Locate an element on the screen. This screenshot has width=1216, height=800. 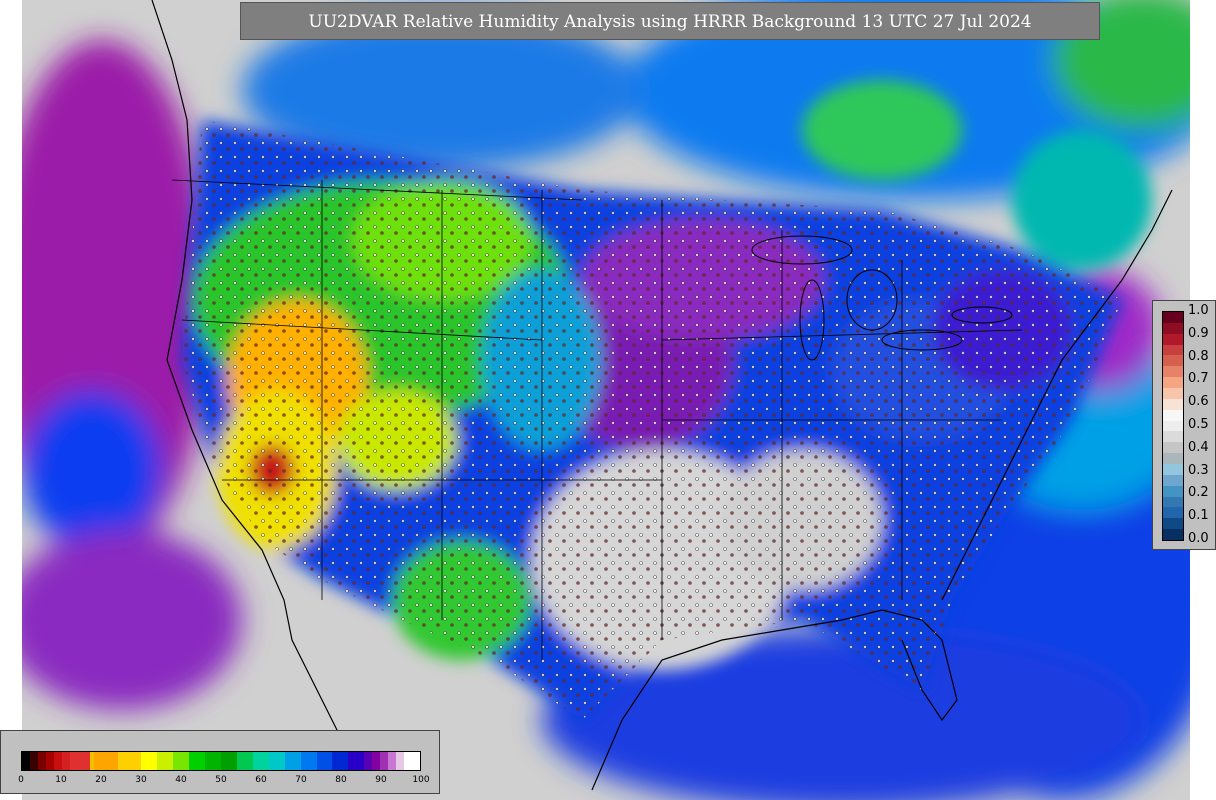
humidity-colorbar-tick: 30 is located at coordinates (141, 780).